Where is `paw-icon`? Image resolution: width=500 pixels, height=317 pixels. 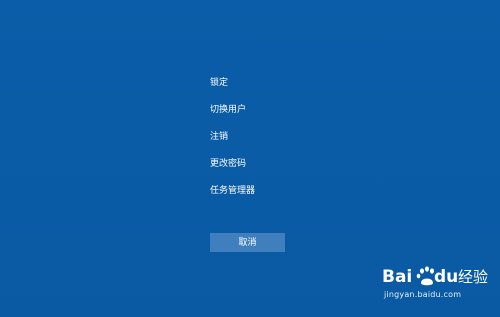 paw-icon is located at coordinates (425, 276).